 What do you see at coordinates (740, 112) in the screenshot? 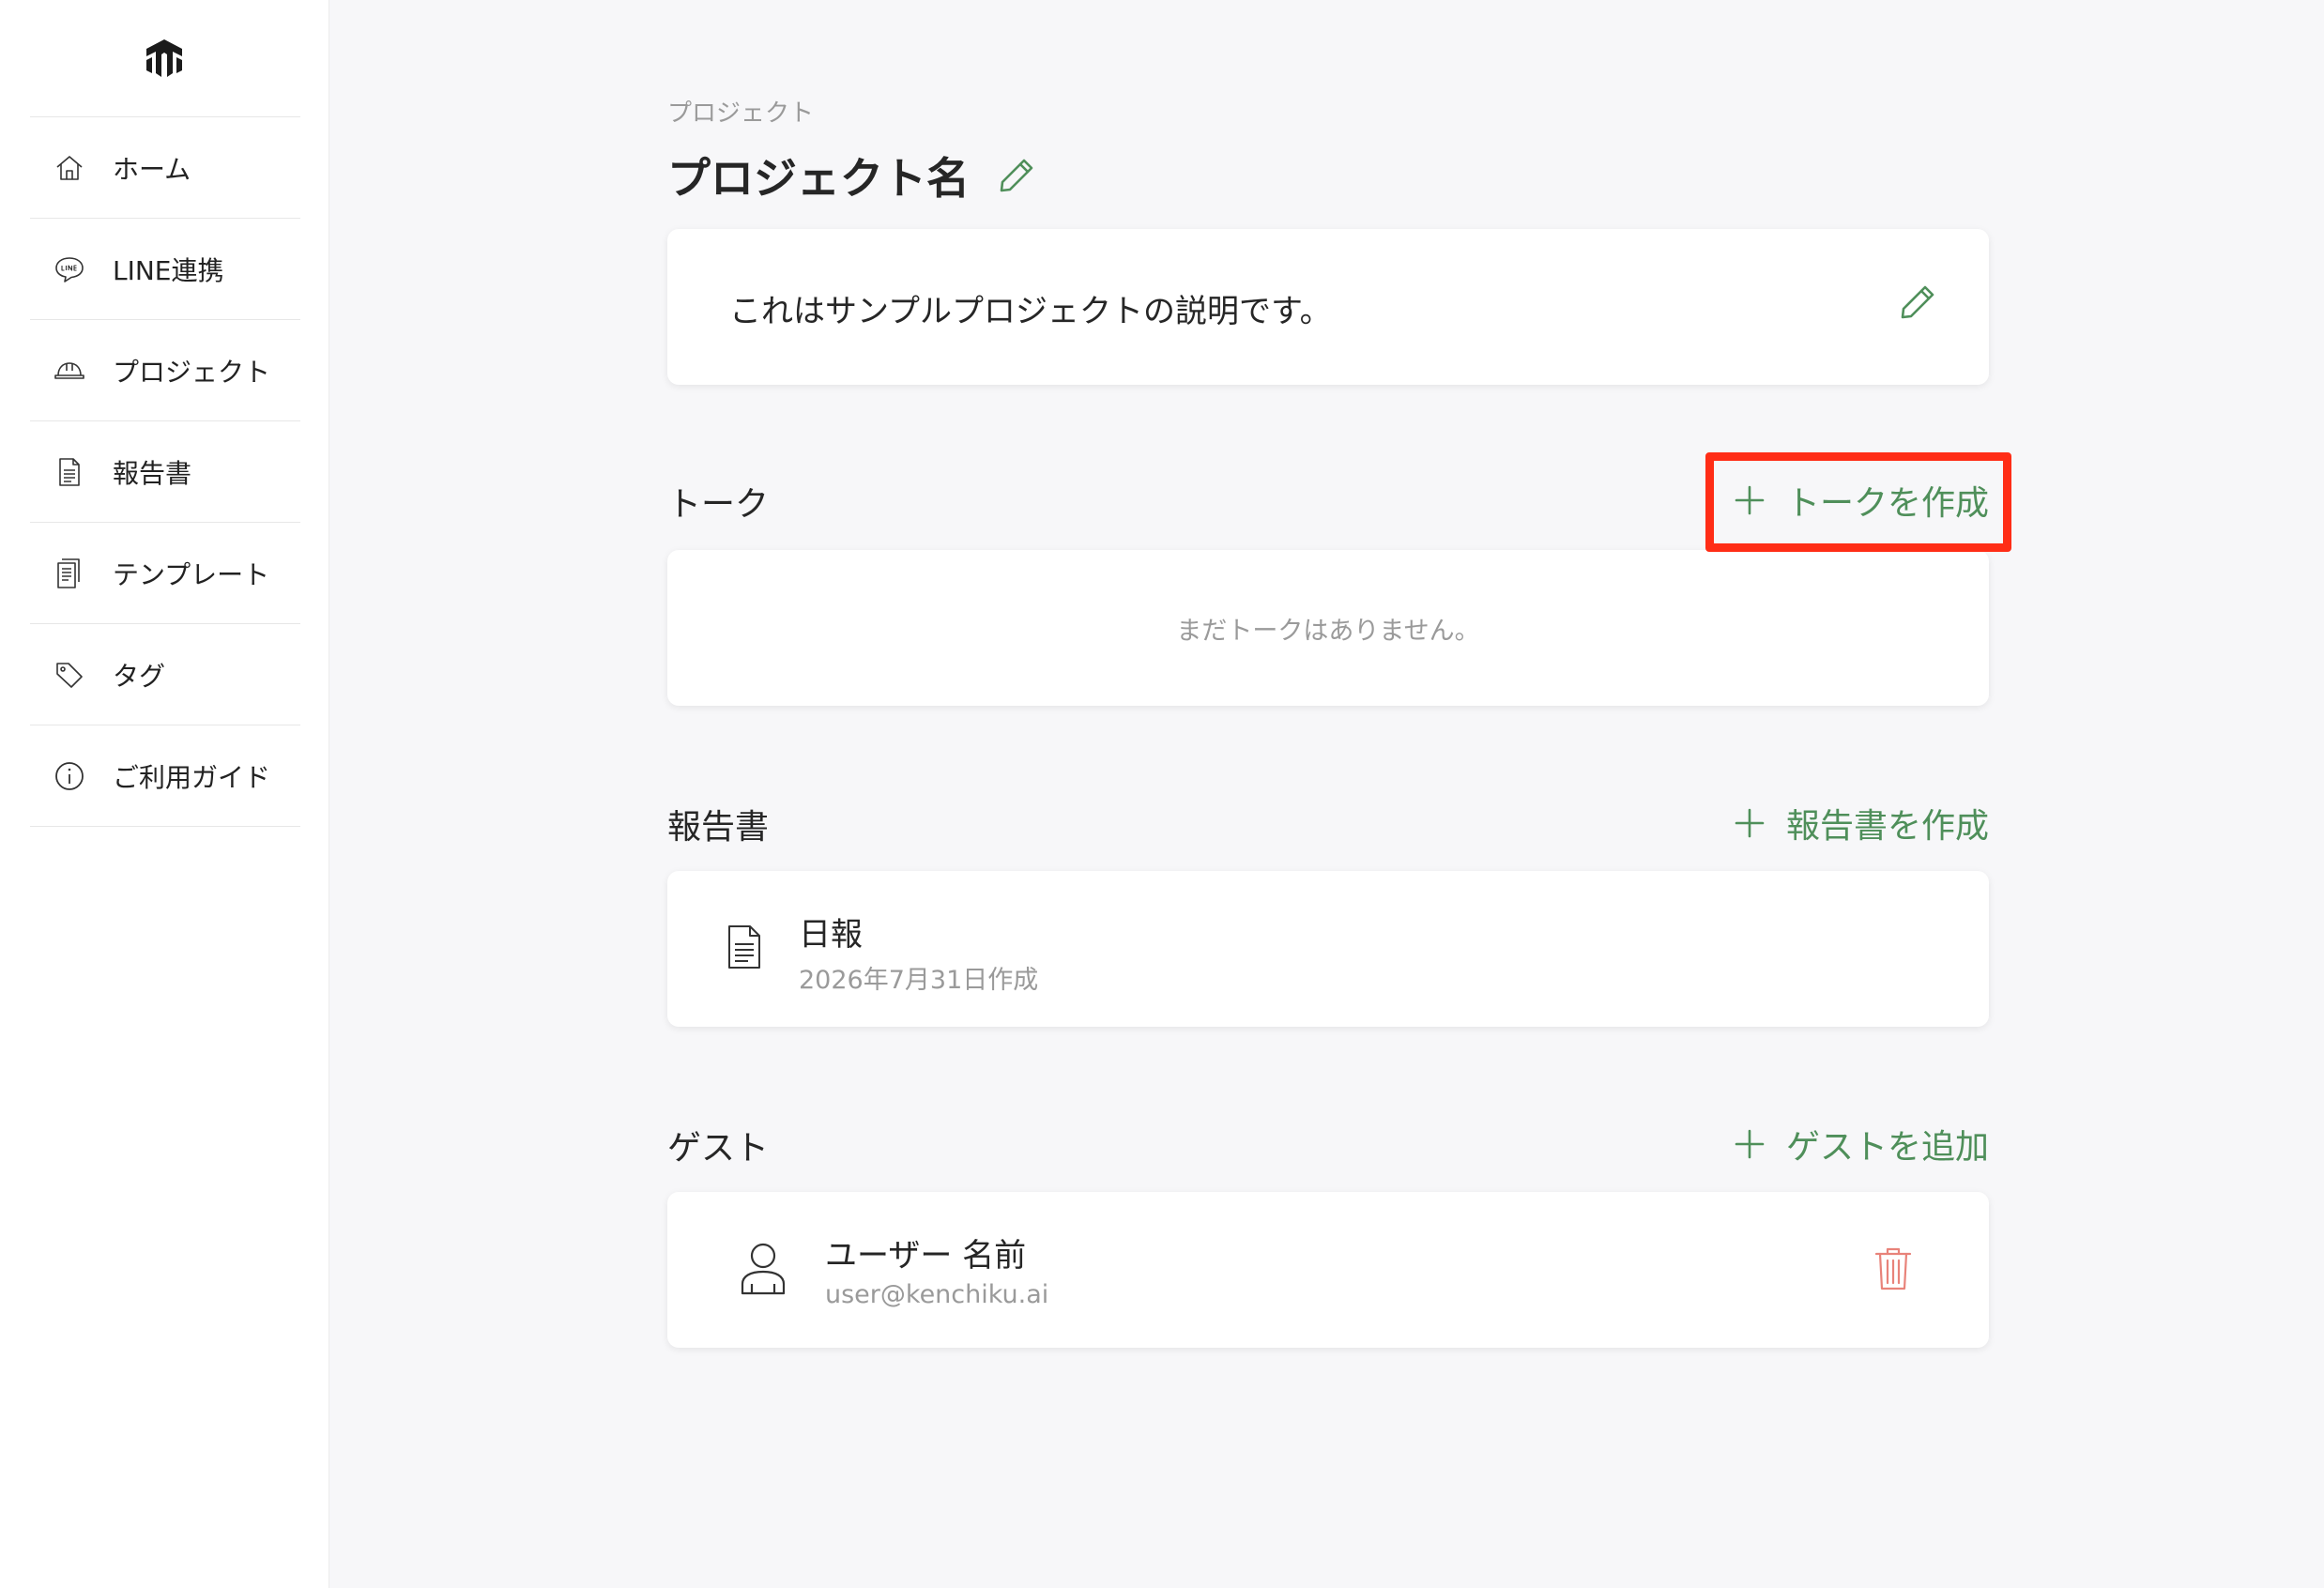
I see `breadcrumb: プロジェクト` at bounding box center [740, 112].